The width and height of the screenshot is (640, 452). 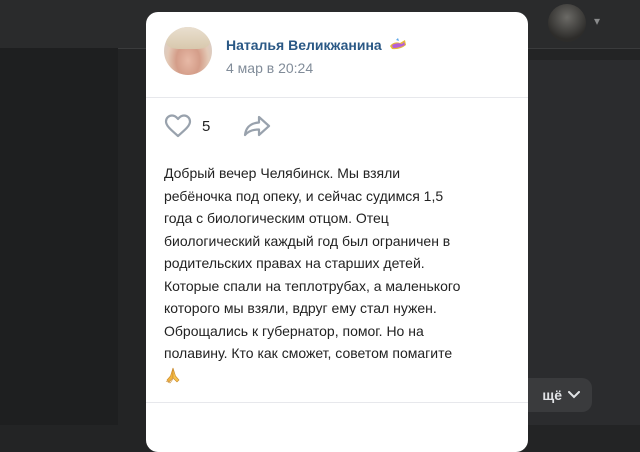 What do you see at coordinates (294, 263) in the screenshot?
I see `post-text-line: родительских правах на старших детей.` at bounding box center [294, 263].